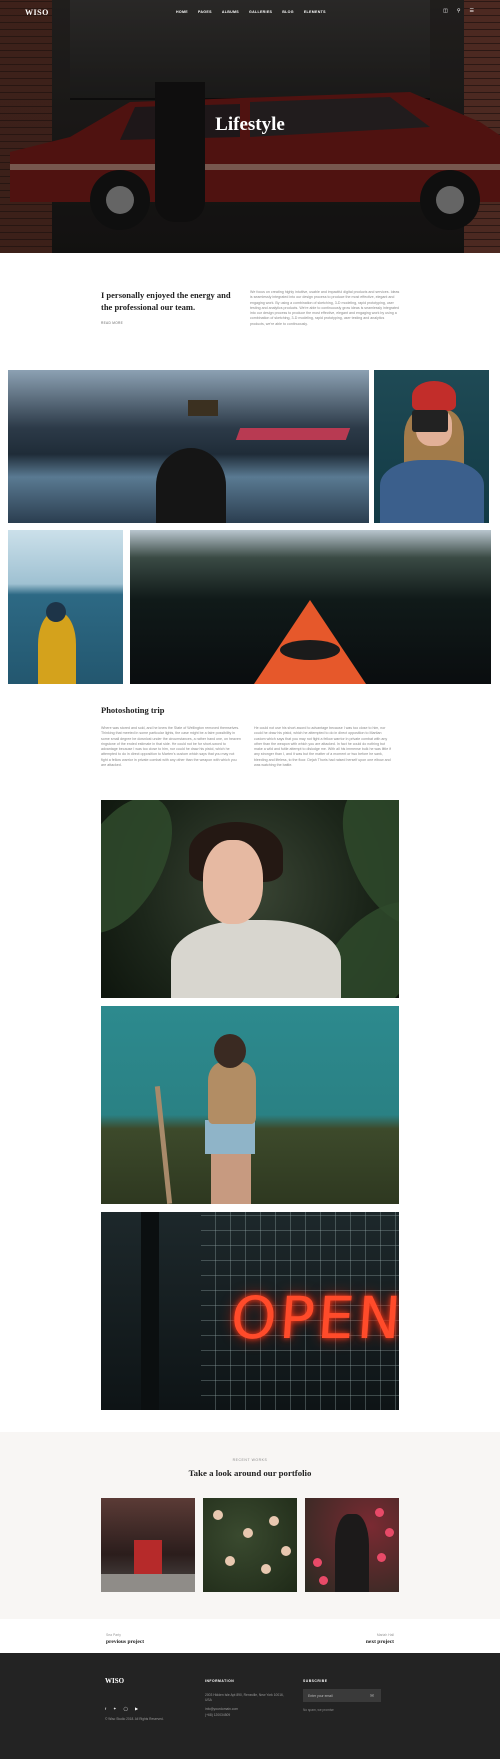  Describe the element at coordinates (113, 1635) in the screenshot. I see `prev-project-label: Sea Party` at that location.